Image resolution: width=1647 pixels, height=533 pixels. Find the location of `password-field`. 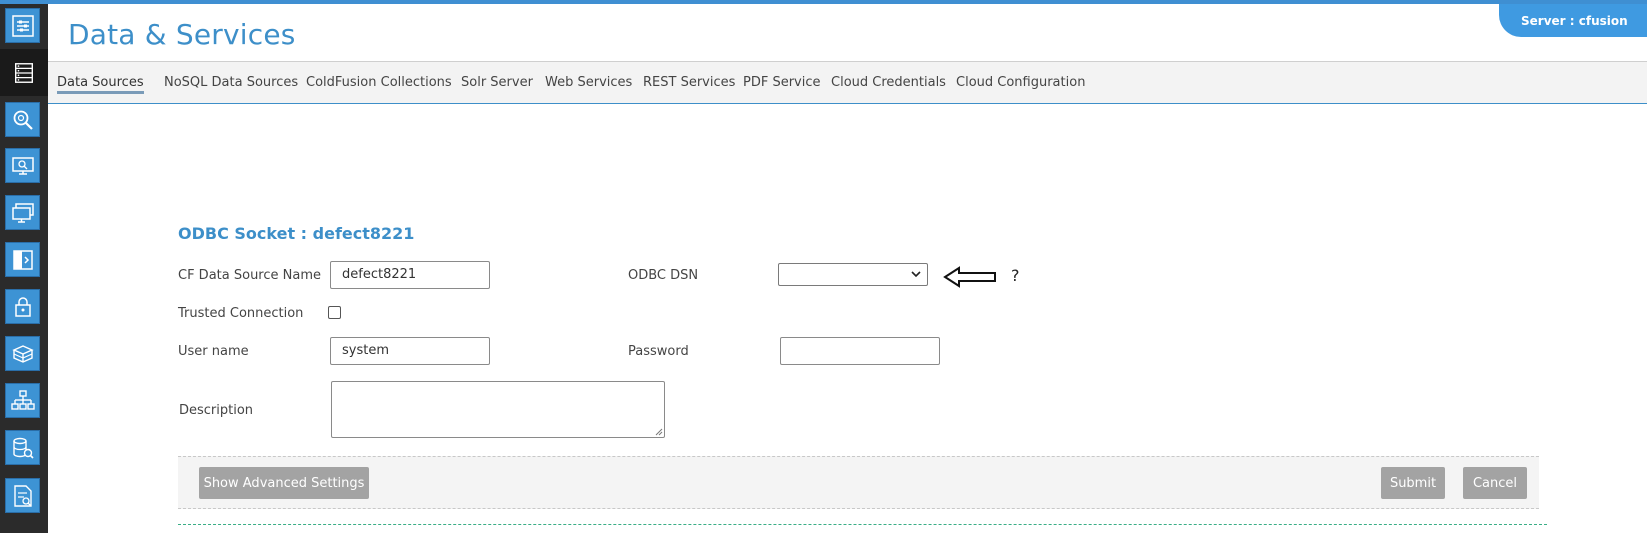

password-field is located at coordinates (860, 351).